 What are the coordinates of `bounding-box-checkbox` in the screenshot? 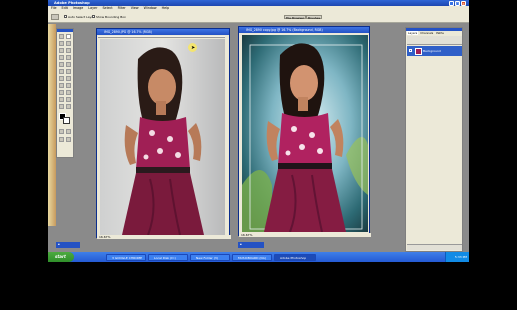 It's located at (93, 16).